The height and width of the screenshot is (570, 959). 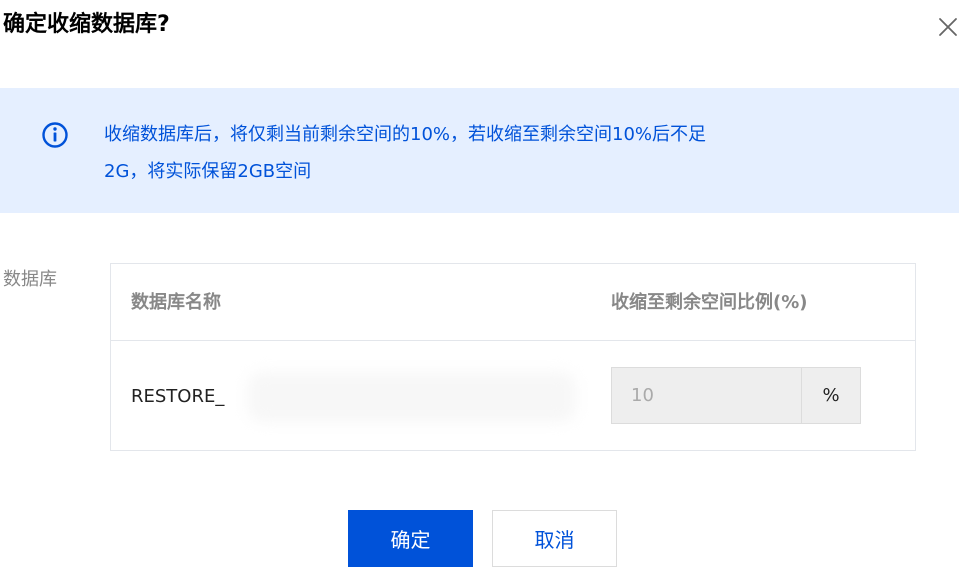 What do you see at coordinates (706, 395) in the screenshot?
I see `shrink-ratio-input` at bounding box center [706, 395].